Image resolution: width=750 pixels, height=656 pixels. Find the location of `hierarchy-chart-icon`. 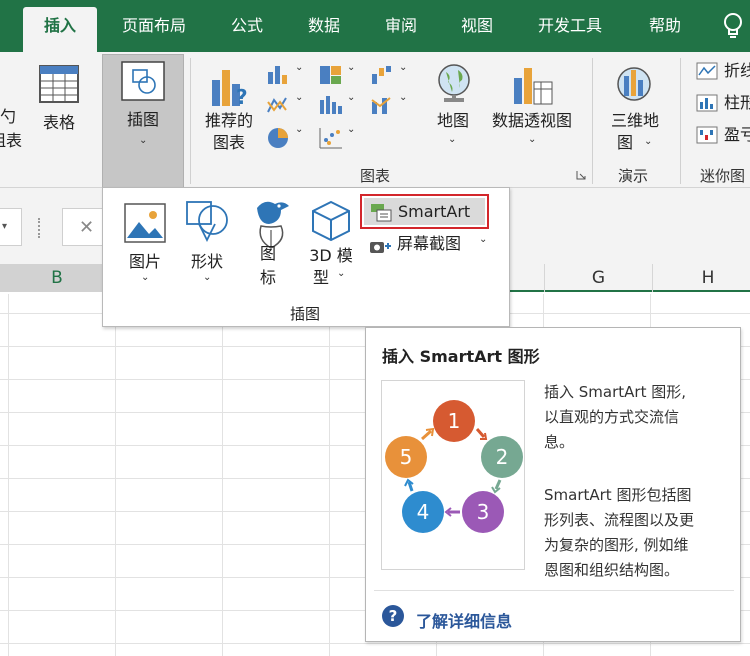

hierarchy-chart-icon is located at coordinates (330, 75).